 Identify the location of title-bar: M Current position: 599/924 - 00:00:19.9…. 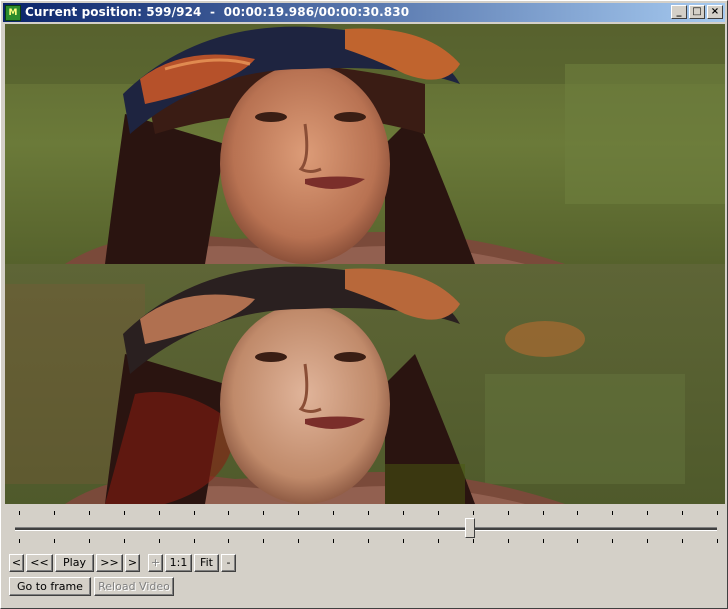
(364, 12).